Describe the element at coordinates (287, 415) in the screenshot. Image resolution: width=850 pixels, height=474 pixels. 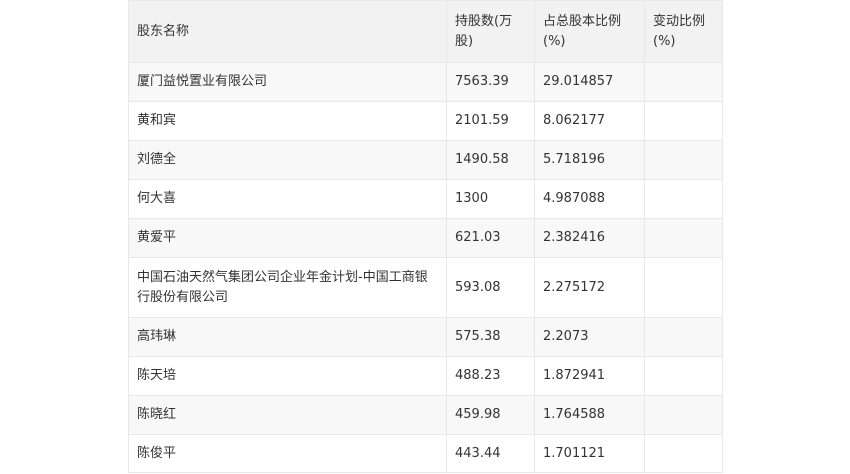
I see `cell-shareholder-name: 陈晓红` at that location.